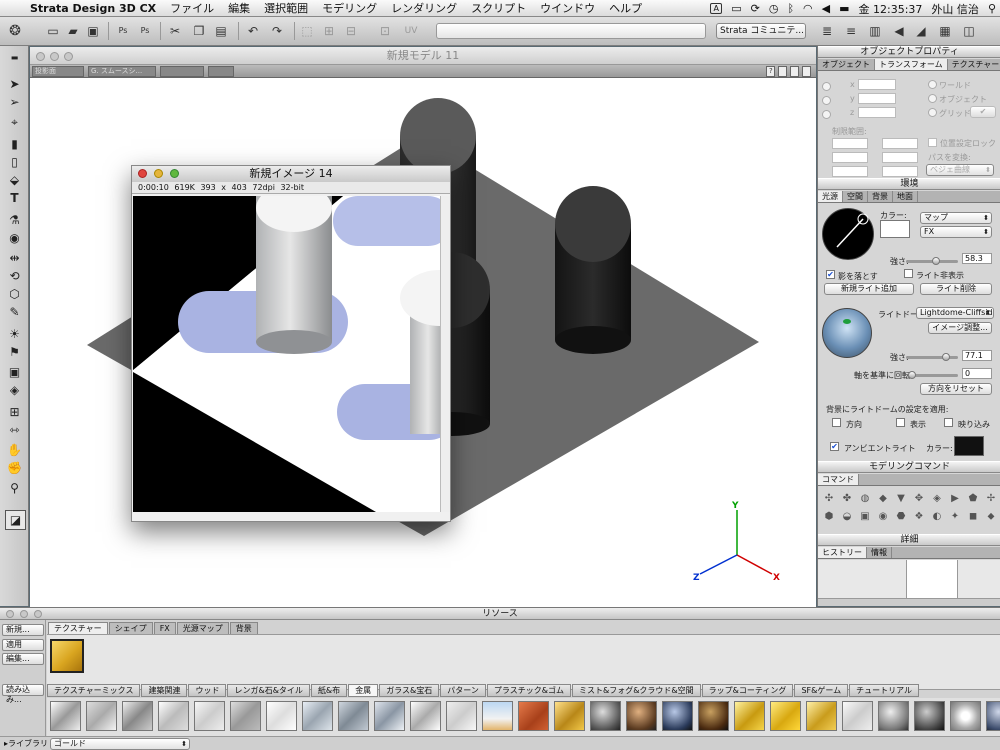 This screenshot has width=1000, height=750. I want to click on modeling-commands-header: モデリングコマンド, so click(909, 467).